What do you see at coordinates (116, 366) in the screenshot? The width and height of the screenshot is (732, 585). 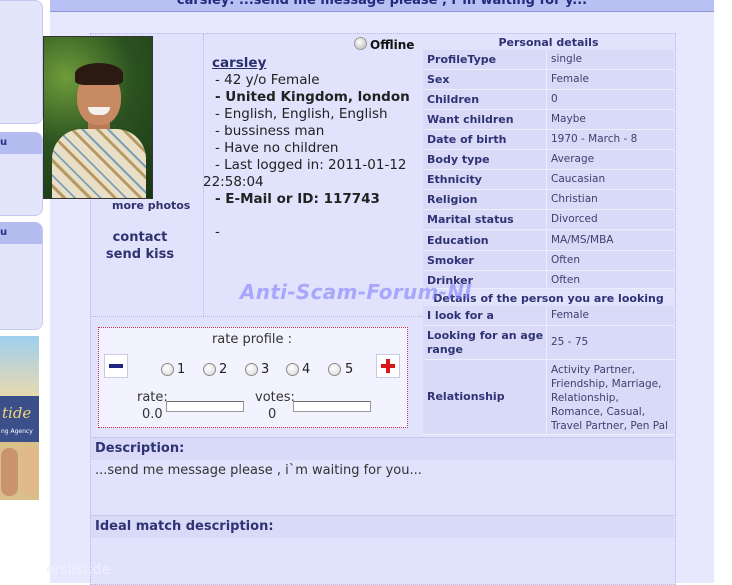 I see `rate-minus-button` at bounding box center [116, 366].